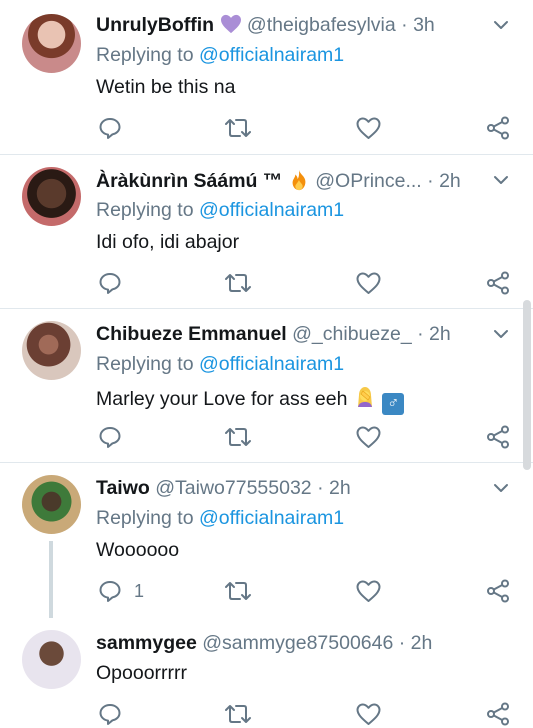 The height and width of the screenshot is (728, 533). I want to click on tweet-text: Wetin be this na, so click(166, 87).